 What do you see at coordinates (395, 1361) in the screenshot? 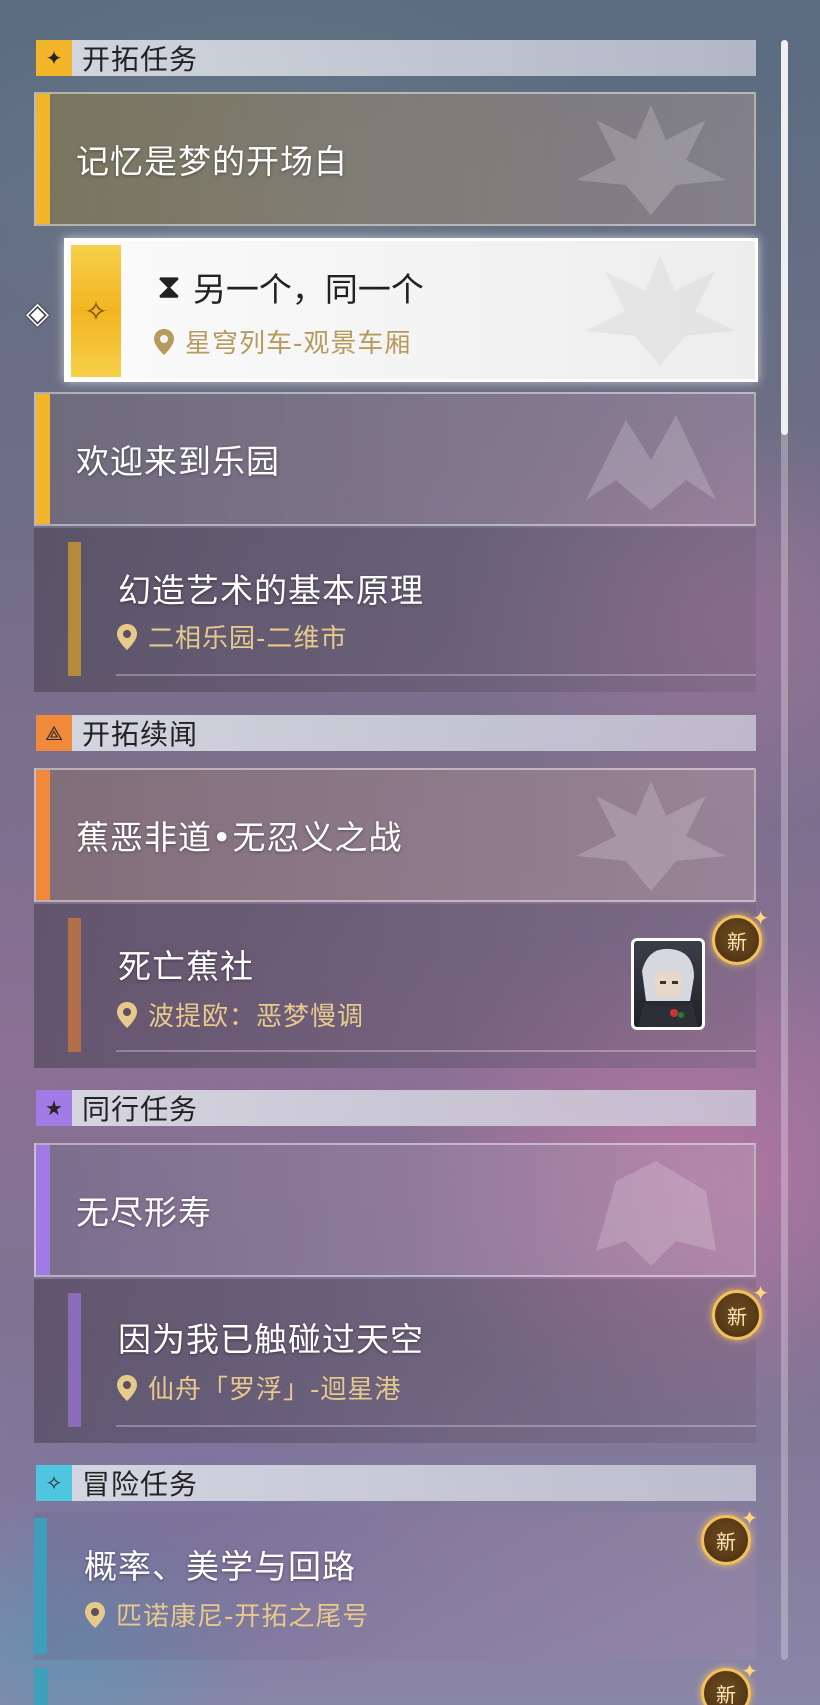
I see `quest-item-sub: 因为我已触碰过天空 仙舟「罗浮」-迴星港` at bounding box center [395, 1361].